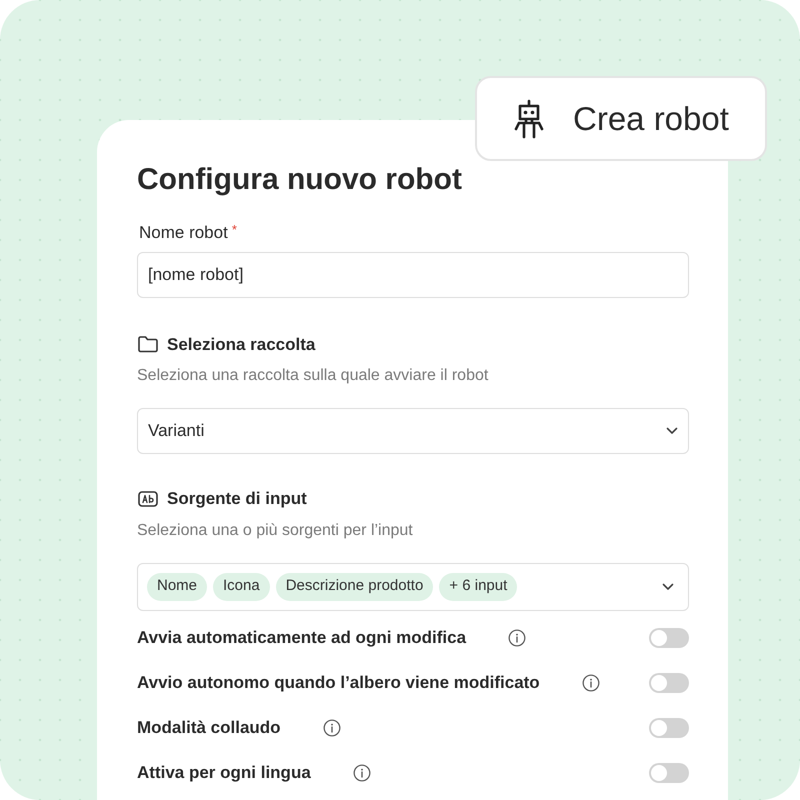 The width and height of the screenshot is (800, 800). I want to click on input-source-select: Nome Icona Descrizione prodotto + 6 input, so click(413, 586).